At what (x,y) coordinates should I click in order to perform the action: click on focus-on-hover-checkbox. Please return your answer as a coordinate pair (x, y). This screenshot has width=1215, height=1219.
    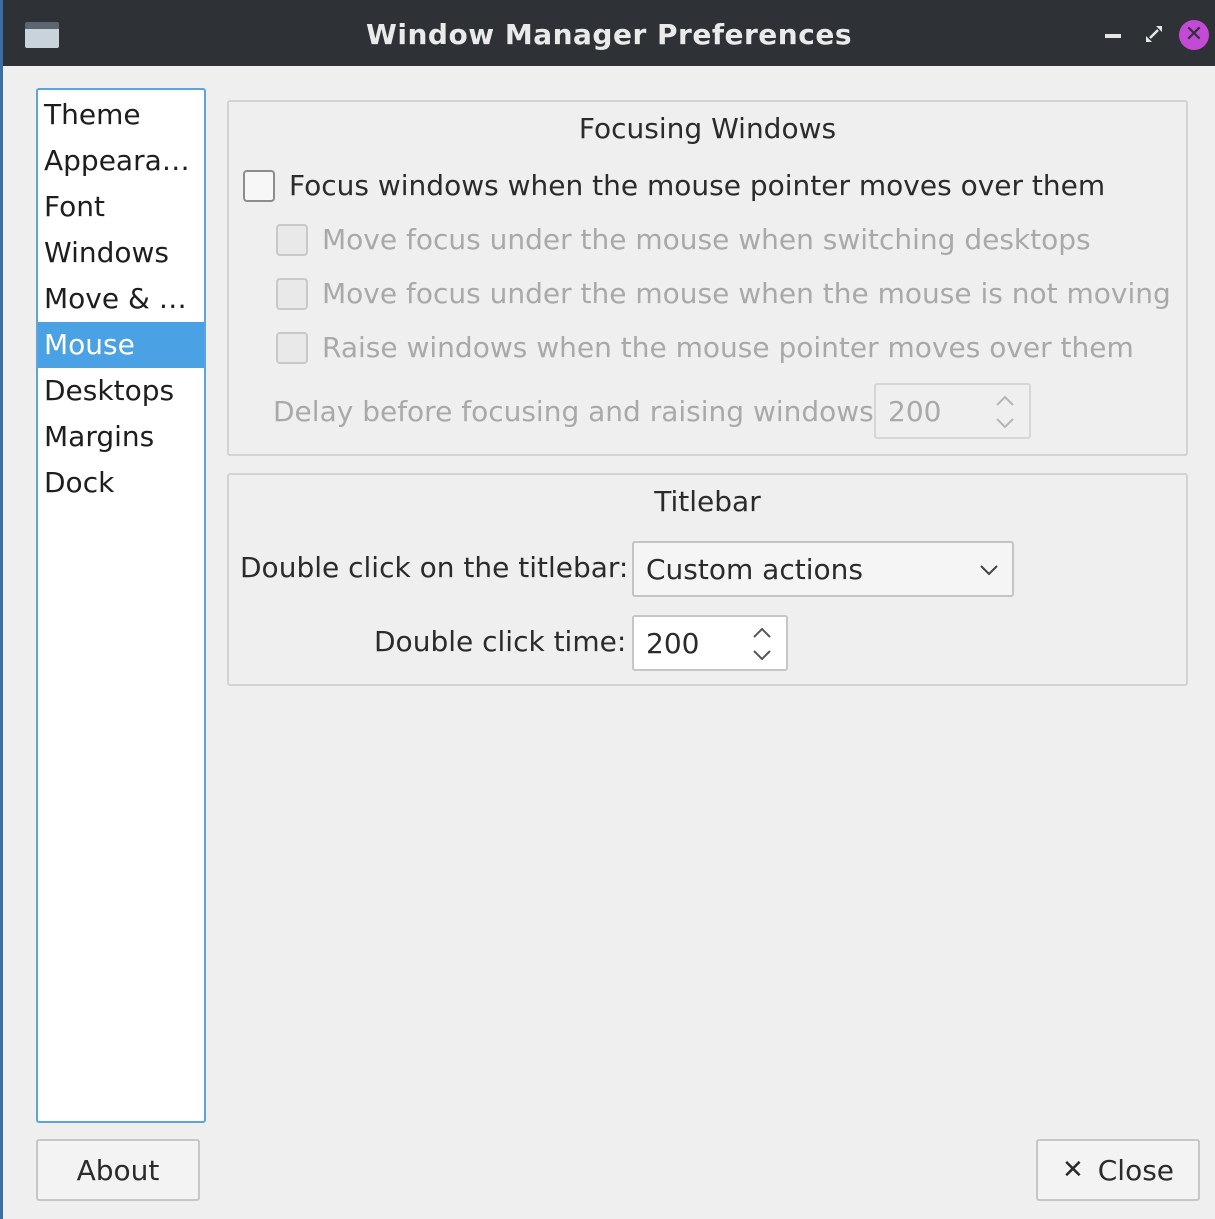
    Looking at the image, I should click on (259, 185).